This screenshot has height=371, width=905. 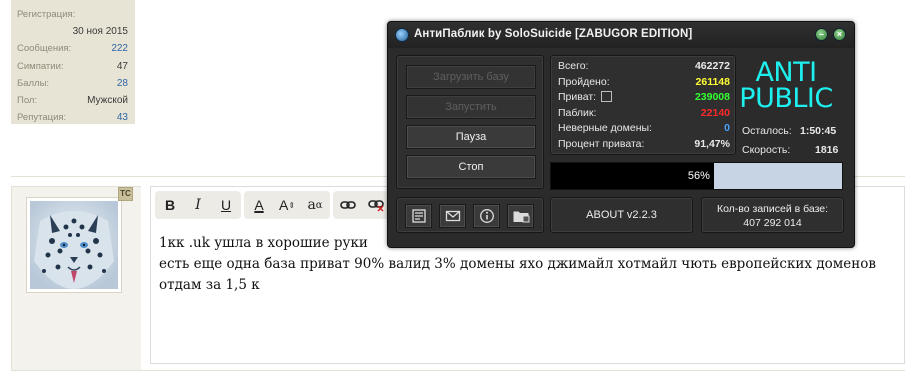 What do you see at coordinates (644, 84) in the screenshot?
I see `stat-passed: Пройдено: 261148` at bounding box center [644, 84].